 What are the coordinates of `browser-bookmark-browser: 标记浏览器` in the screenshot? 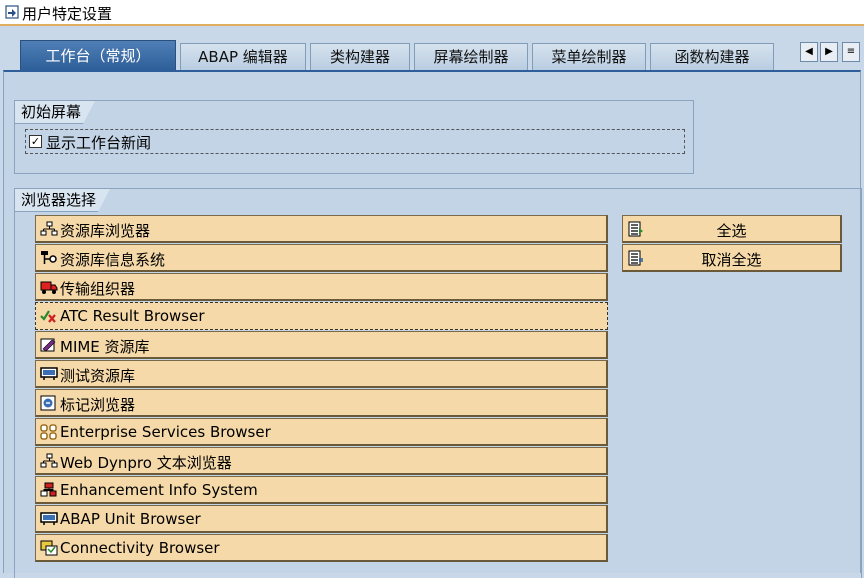 It's located at (321, 403).